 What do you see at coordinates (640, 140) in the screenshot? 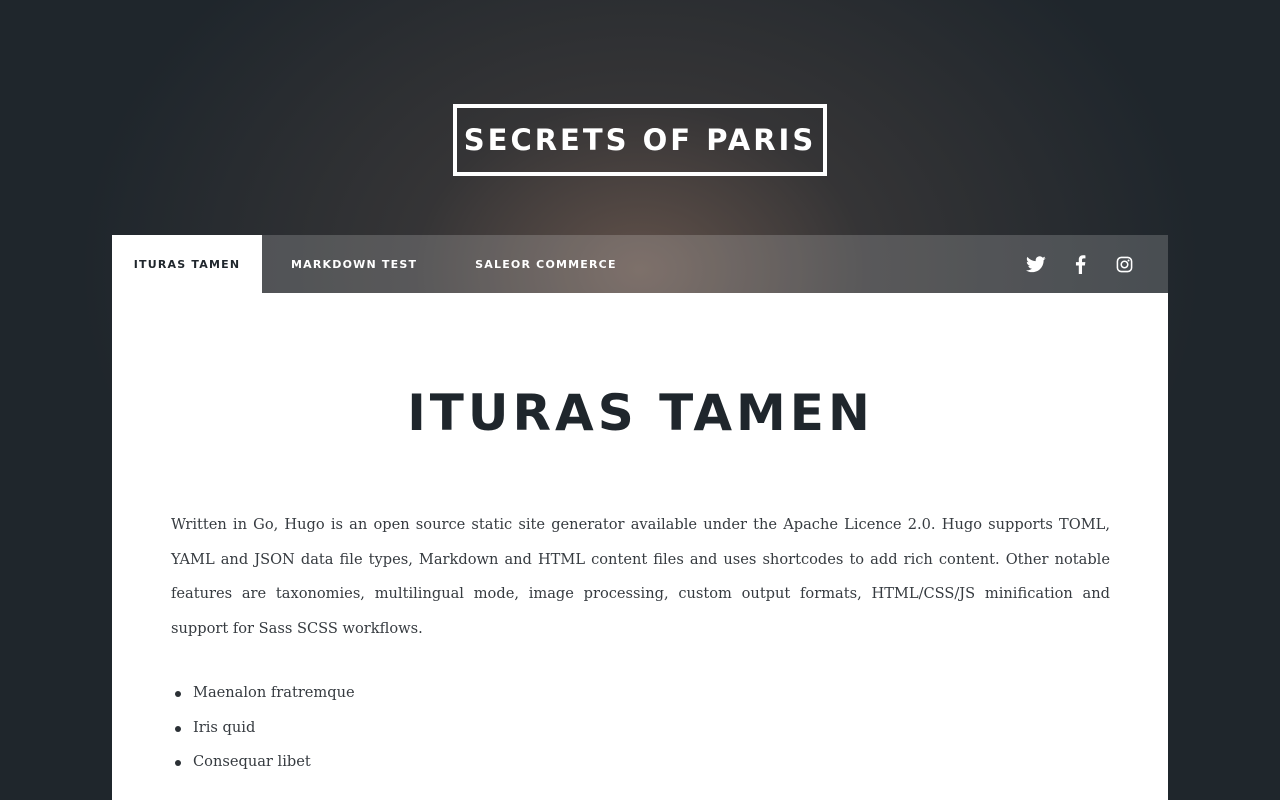
I see `site-title-logo: SECRETS OF PARIS` at bounding box center [640, 140].